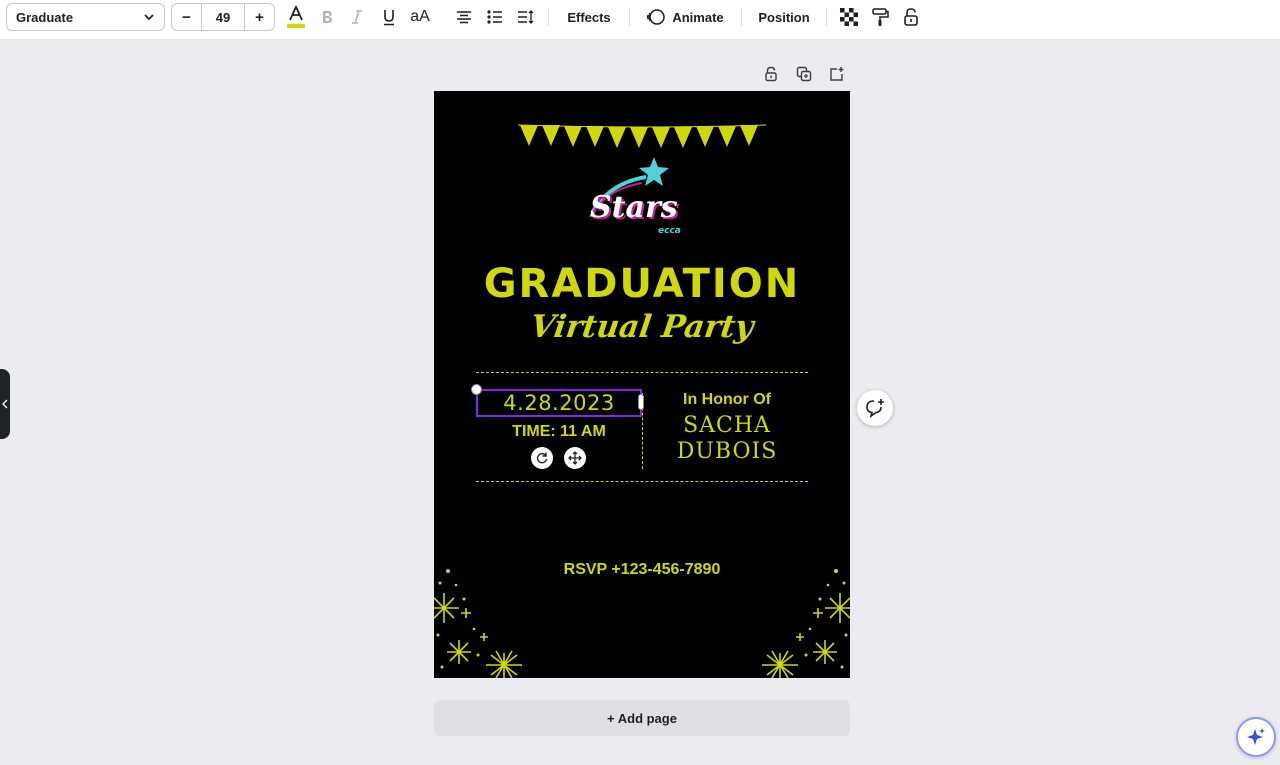 The height and width of the screenshot is (765, 1280). I want to click on font-size-decrease-button: −, so click(186, 17).